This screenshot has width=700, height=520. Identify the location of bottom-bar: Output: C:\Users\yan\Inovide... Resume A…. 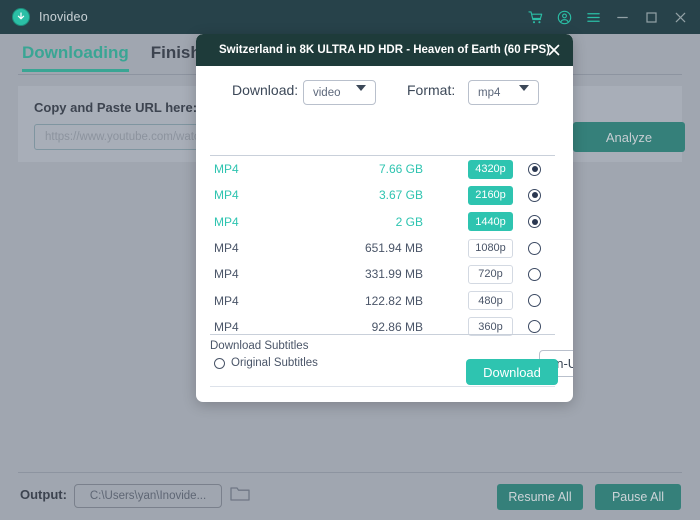
(350, 496).